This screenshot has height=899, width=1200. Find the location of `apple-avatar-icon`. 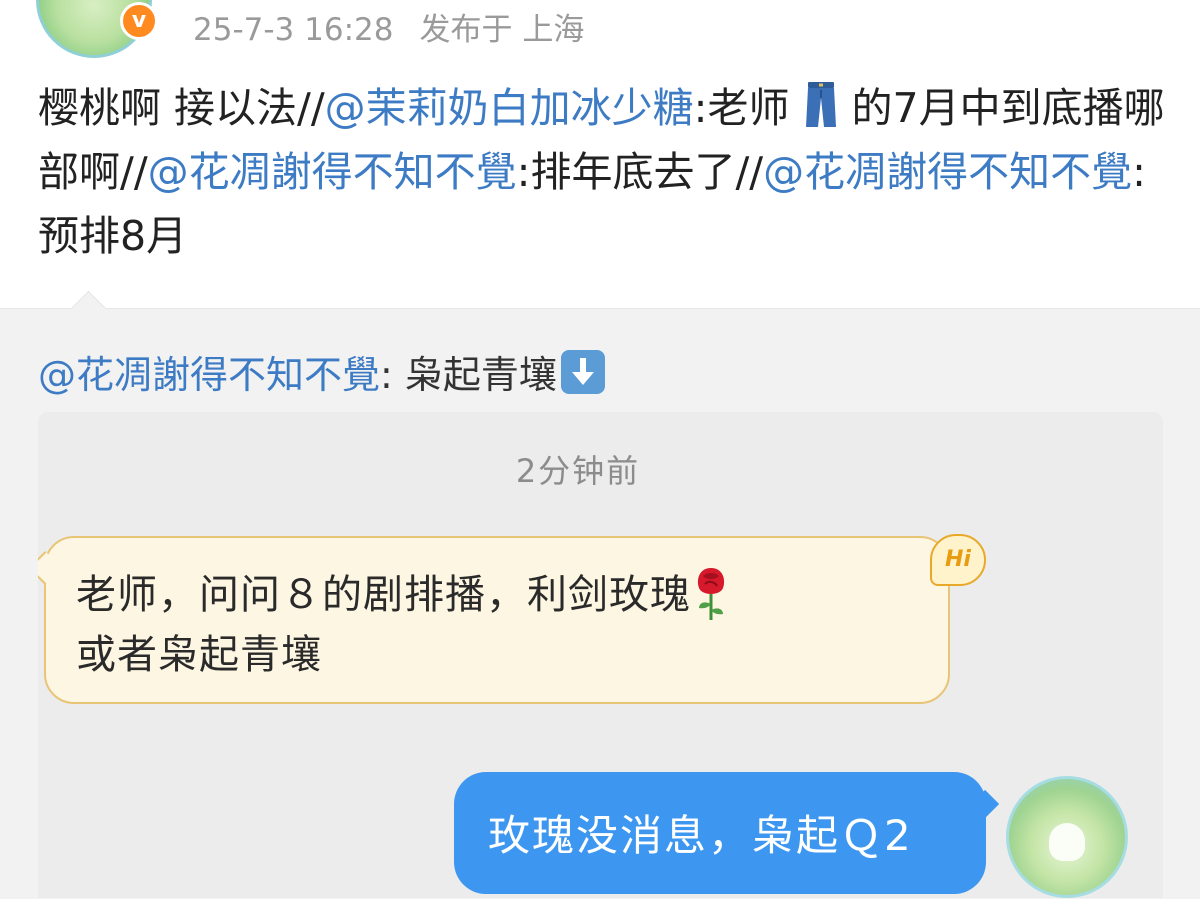

apple-avatar-icon is located at coordinates (1067, 837).